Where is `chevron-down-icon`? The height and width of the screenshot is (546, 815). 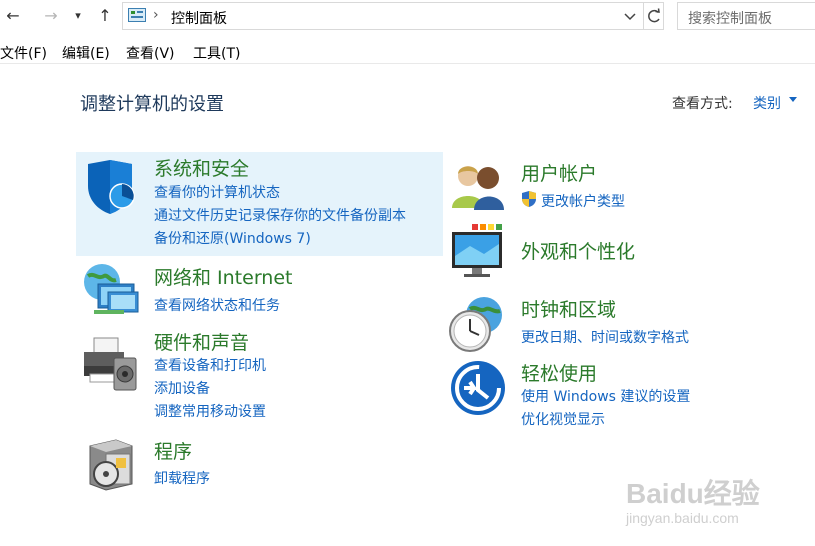 chevron-down-icon is located at coordinates (630, 17).